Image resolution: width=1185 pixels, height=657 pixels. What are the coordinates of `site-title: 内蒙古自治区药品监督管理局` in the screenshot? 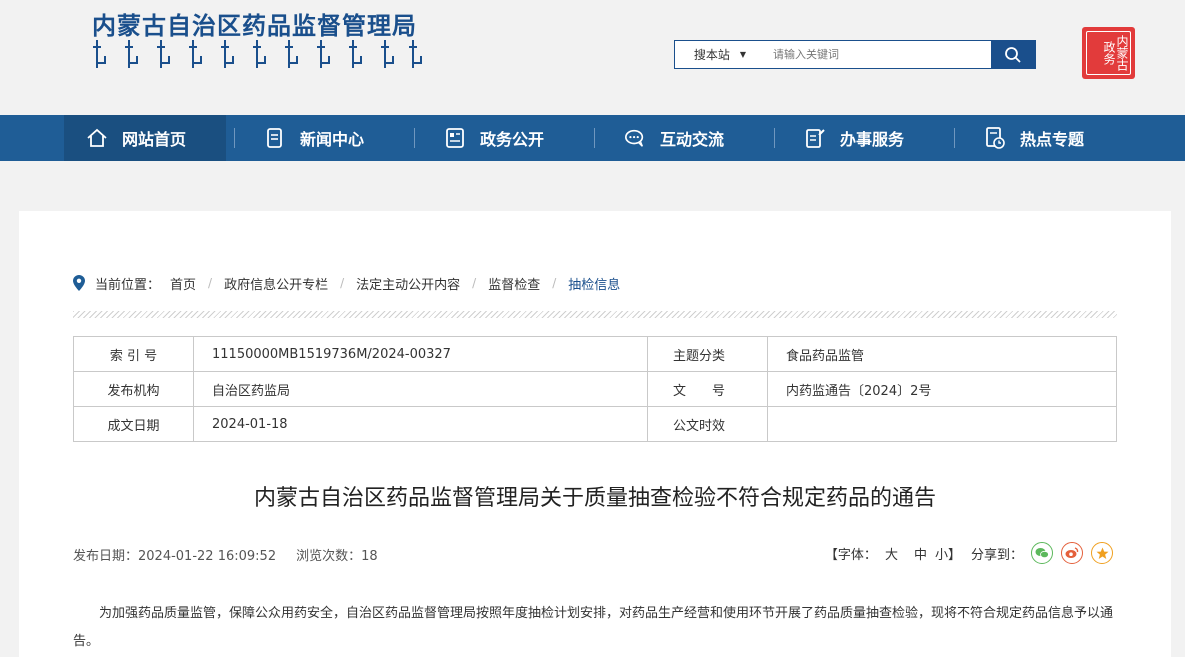 It's located at (254, 23).